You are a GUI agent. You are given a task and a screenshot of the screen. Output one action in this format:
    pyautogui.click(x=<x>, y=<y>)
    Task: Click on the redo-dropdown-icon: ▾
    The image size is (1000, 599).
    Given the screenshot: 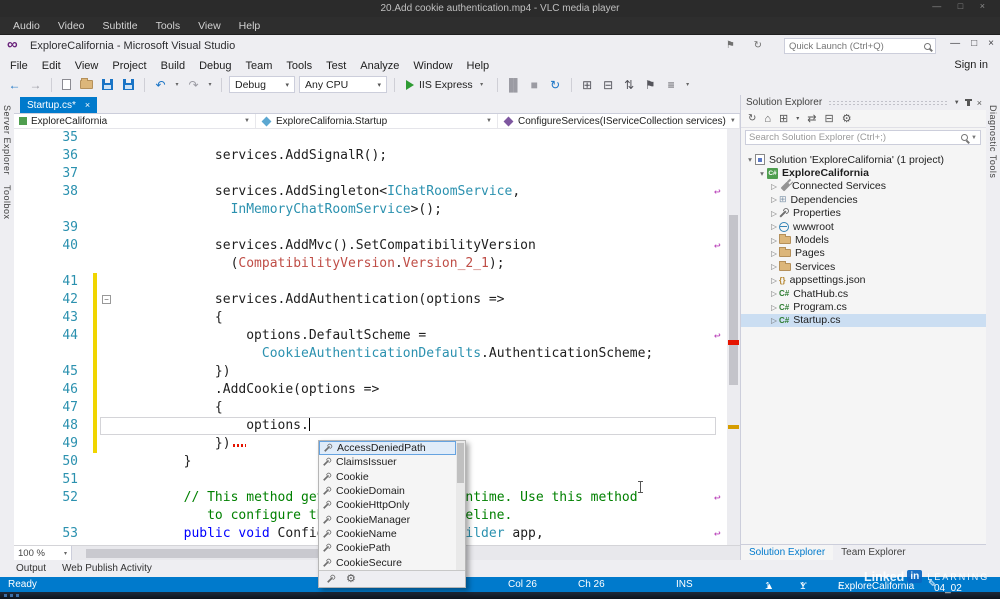 What is the action you would take?
    pyautogui.click(x=210, y=84)
    